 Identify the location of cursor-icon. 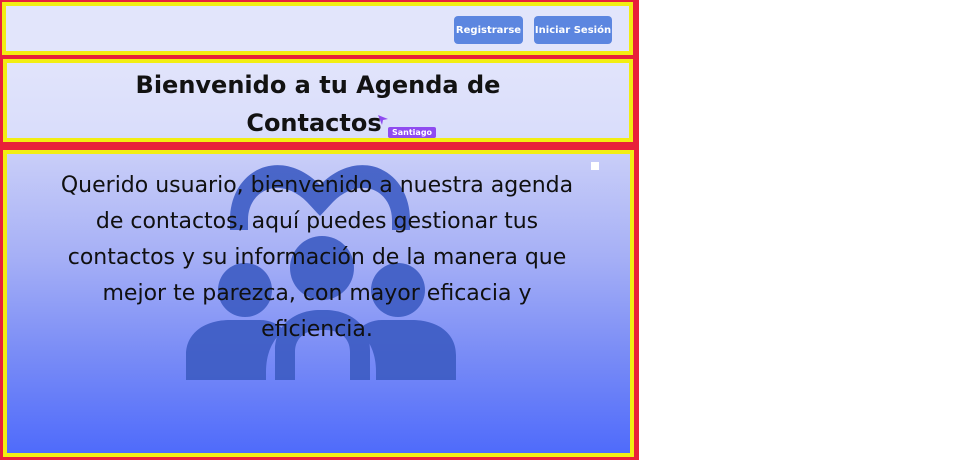
(383, 120).